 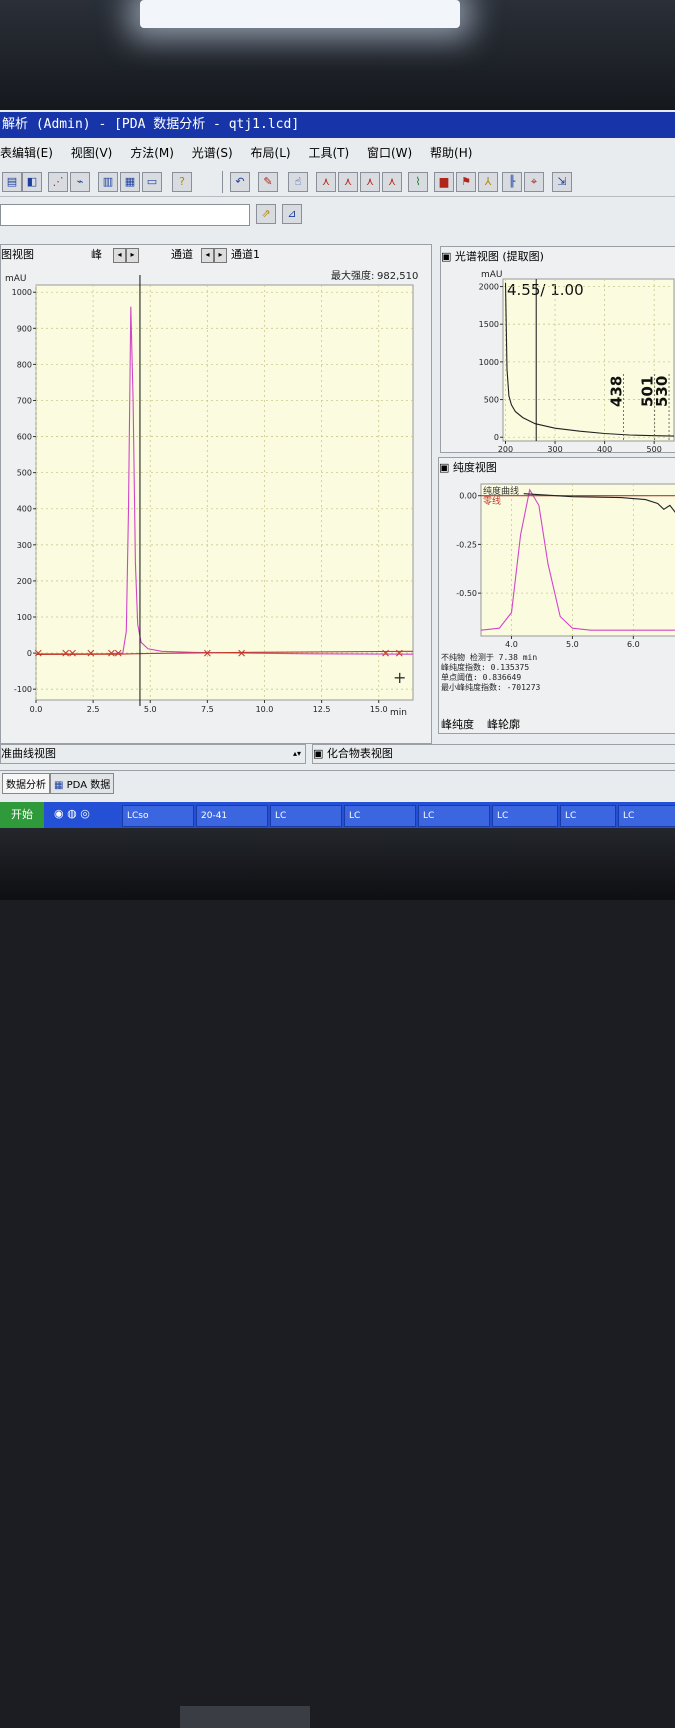 What do you see at coordinates (471, 687) in the screenshot?
I see `min-peak-purity-label: 最小峰纯度指数:` at bounding box center [471, 687].